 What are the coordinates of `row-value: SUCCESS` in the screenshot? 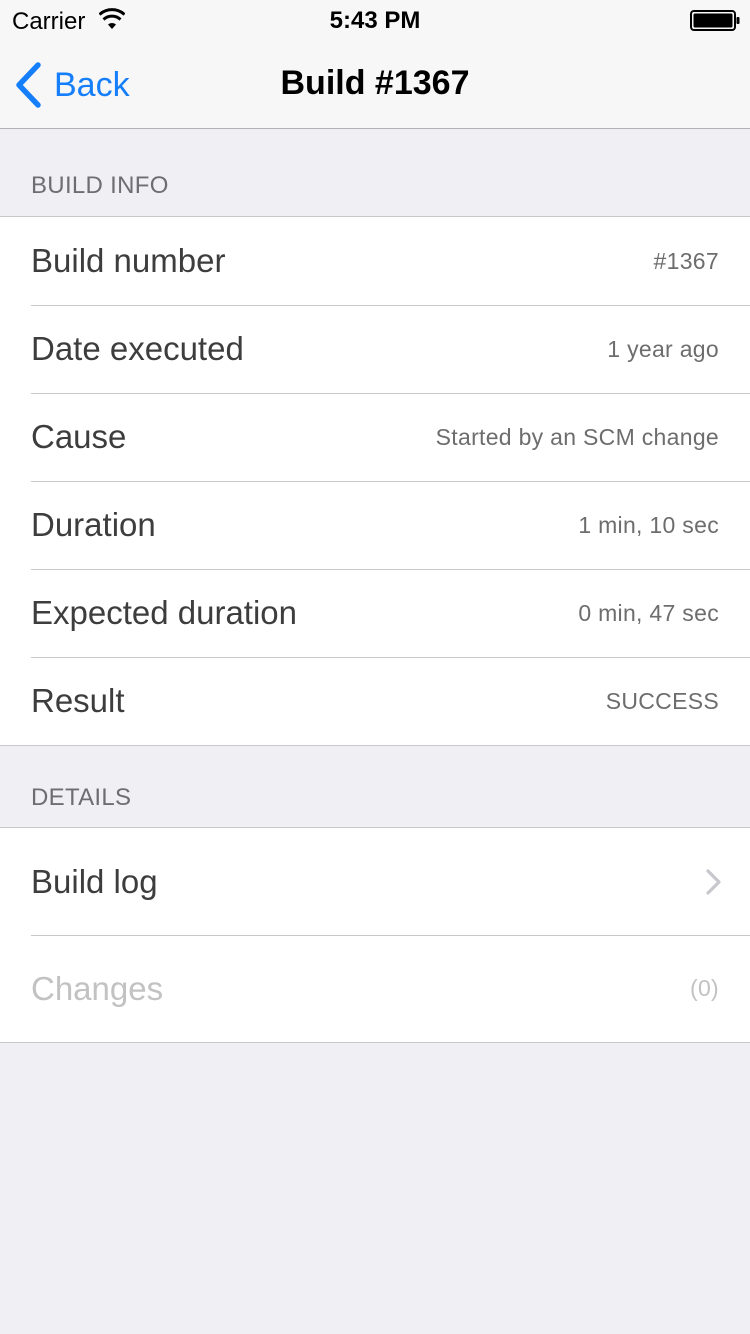 It's located at (662, 700).